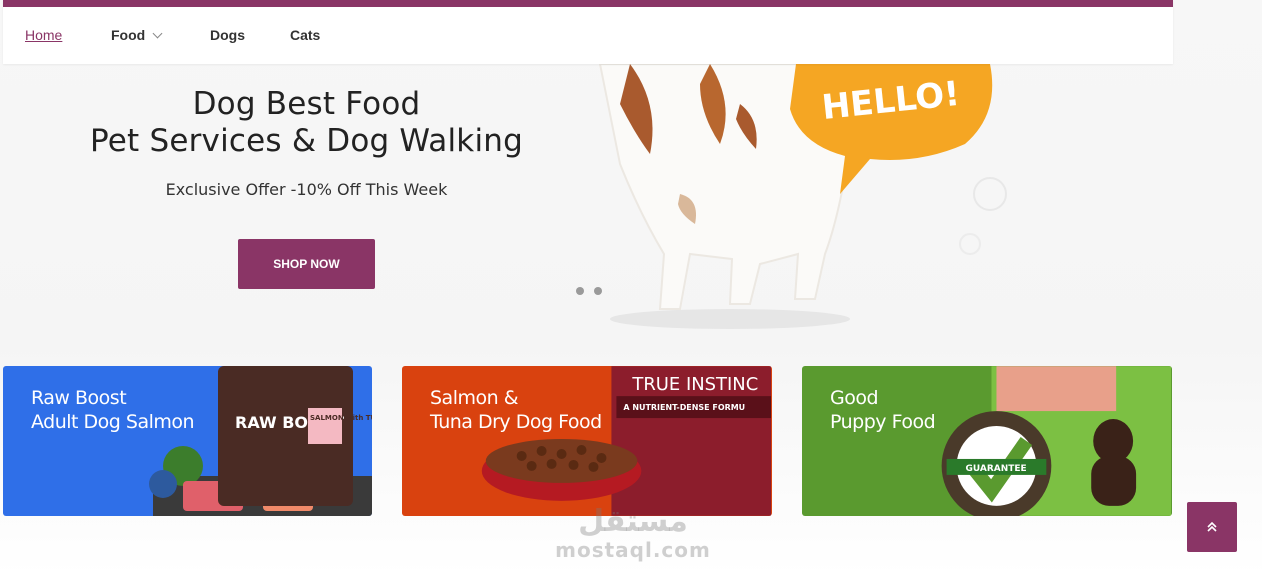 The image size is (1262, 577). What do you see at coordinates (306, 189) in the screenshot?
I see `hero-subtitle: Exclusive Offer -10% Off This Week` at bounding box center [306, 189].